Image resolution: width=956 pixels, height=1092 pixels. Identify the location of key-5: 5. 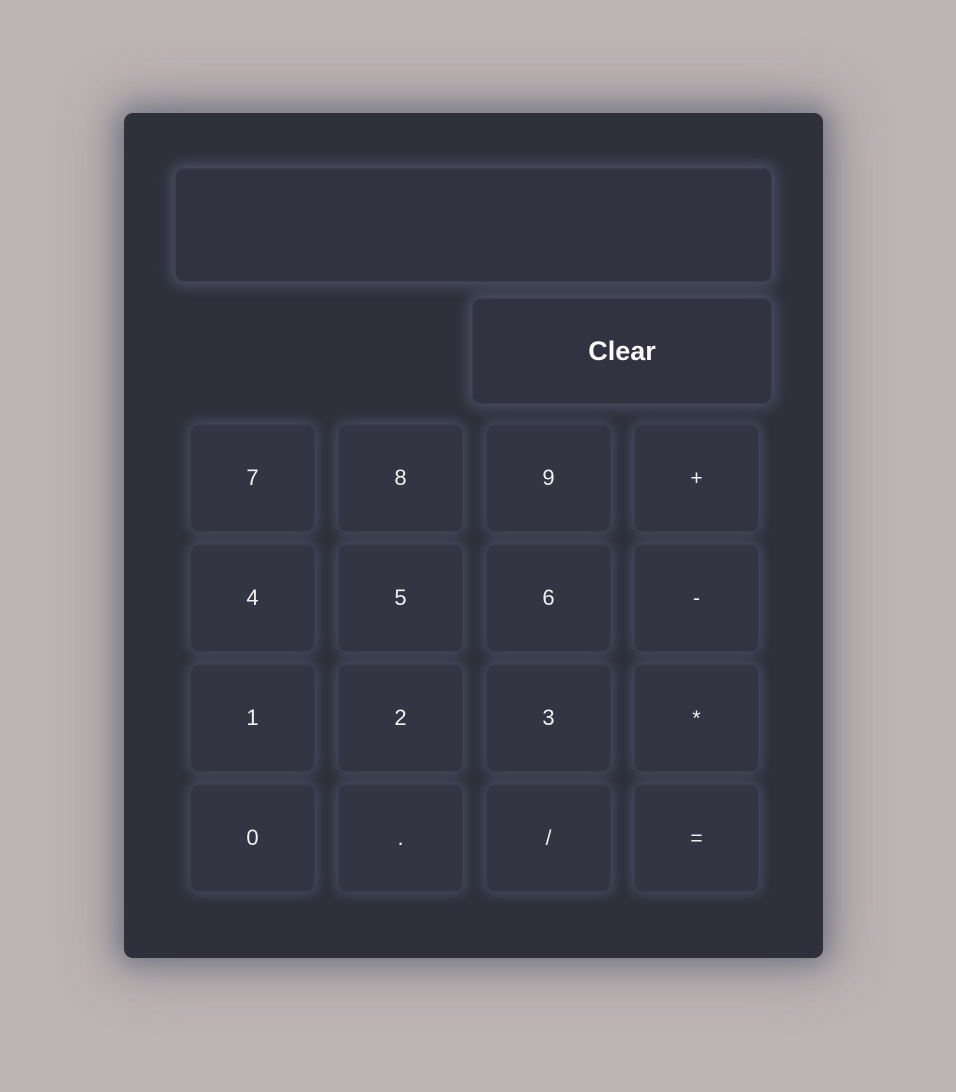
(400, 598).